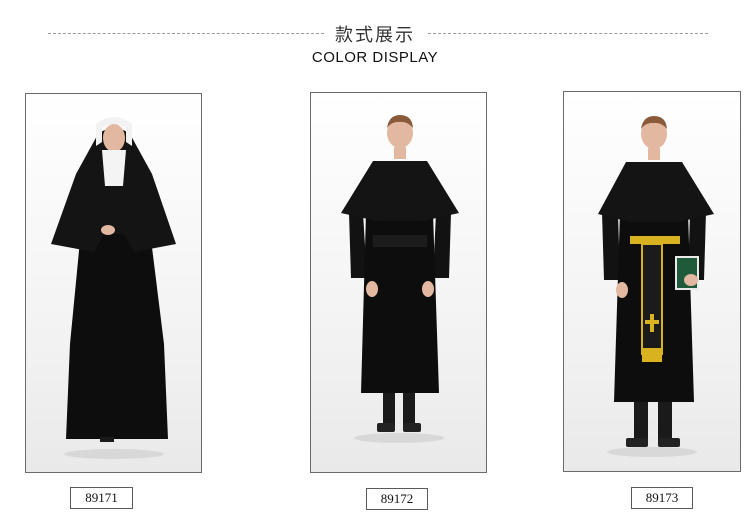  I want to click on nun-figure-illustration, so click(113, 288).